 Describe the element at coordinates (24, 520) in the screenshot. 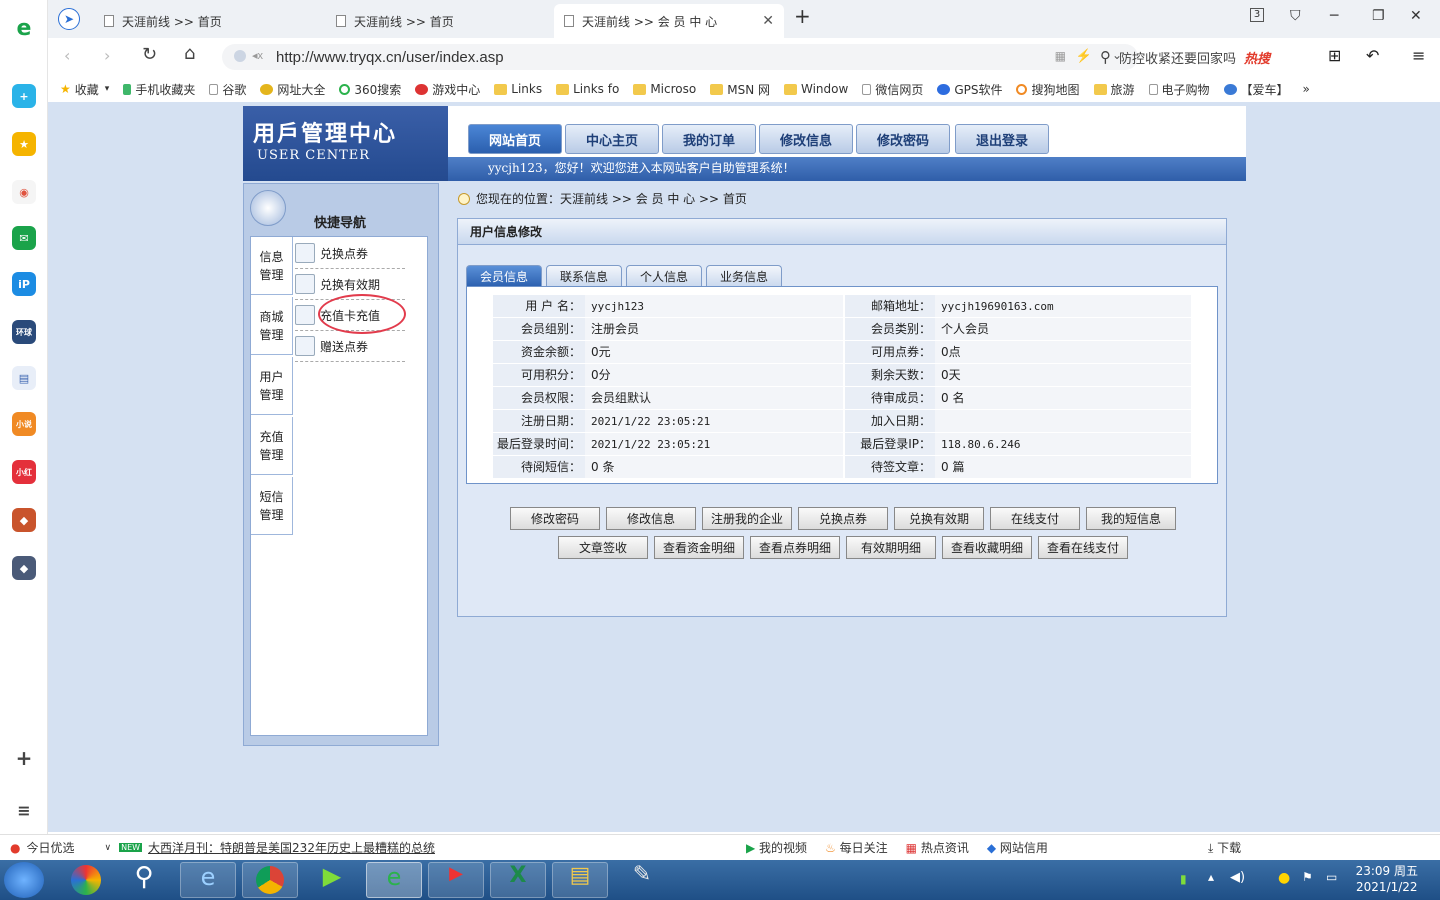

I see `game-icon-1: ◆` at that location.